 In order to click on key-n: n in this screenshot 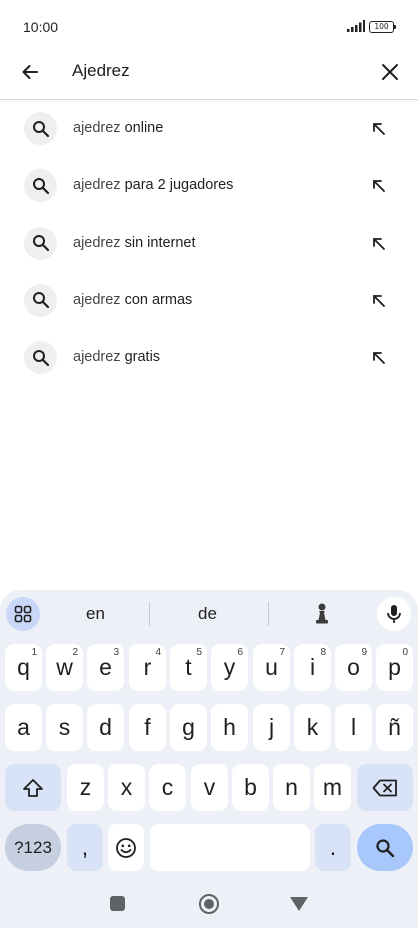, I will do `click(291, 787)`.